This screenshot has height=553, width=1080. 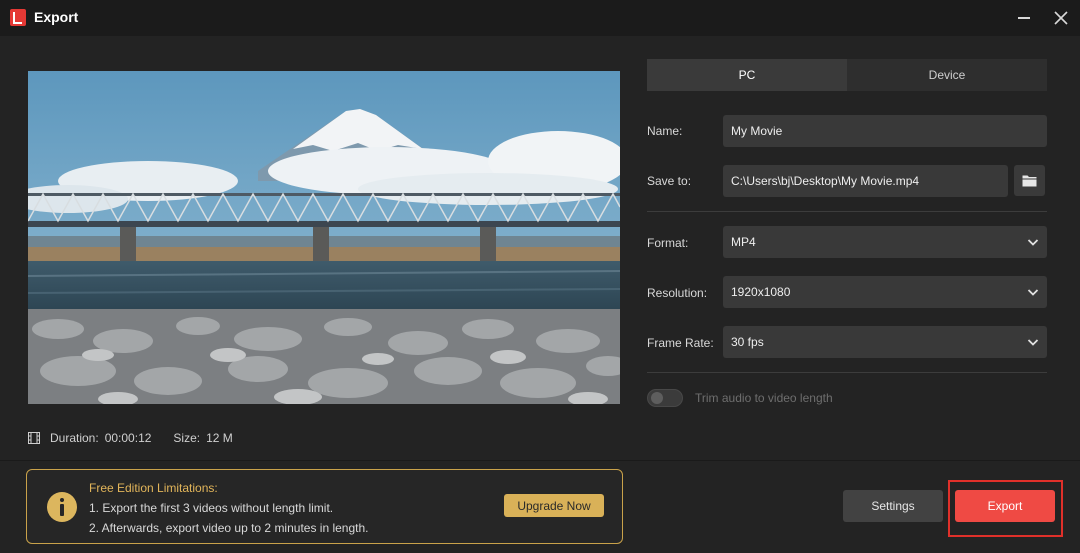 I want to click on size-value: 12 M, so click(x=219, y=438).